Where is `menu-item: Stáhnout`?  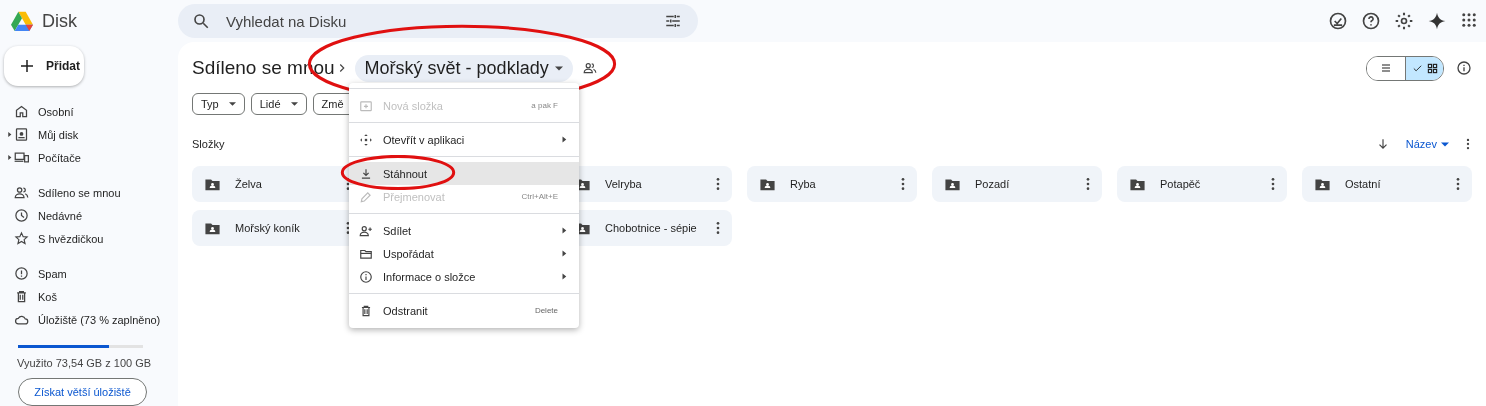 menu-item: Stáhnout is located at coordinates (464, 173).